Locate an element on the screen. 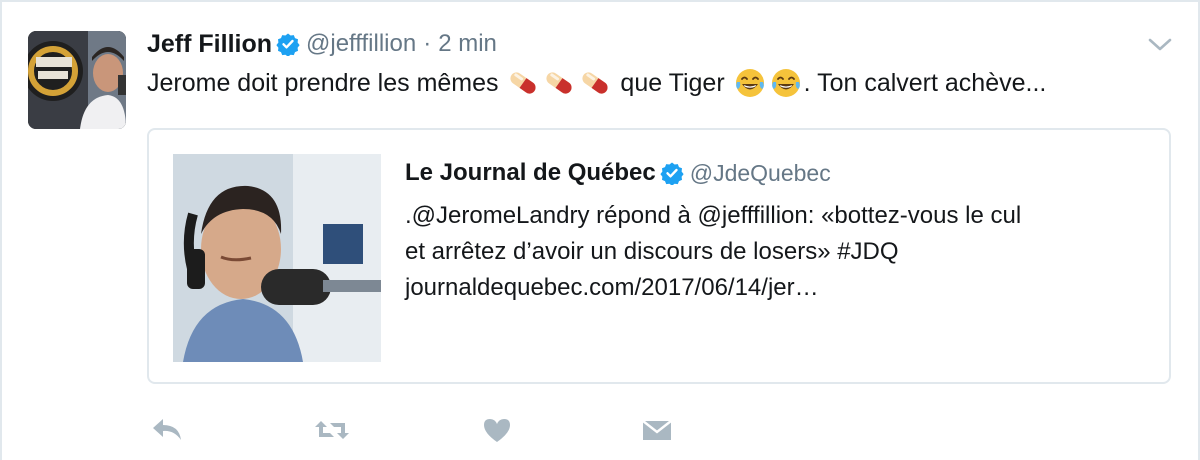 This screenshot has height=460, width=1200. reply-icon is located at coordinates (167, 430).